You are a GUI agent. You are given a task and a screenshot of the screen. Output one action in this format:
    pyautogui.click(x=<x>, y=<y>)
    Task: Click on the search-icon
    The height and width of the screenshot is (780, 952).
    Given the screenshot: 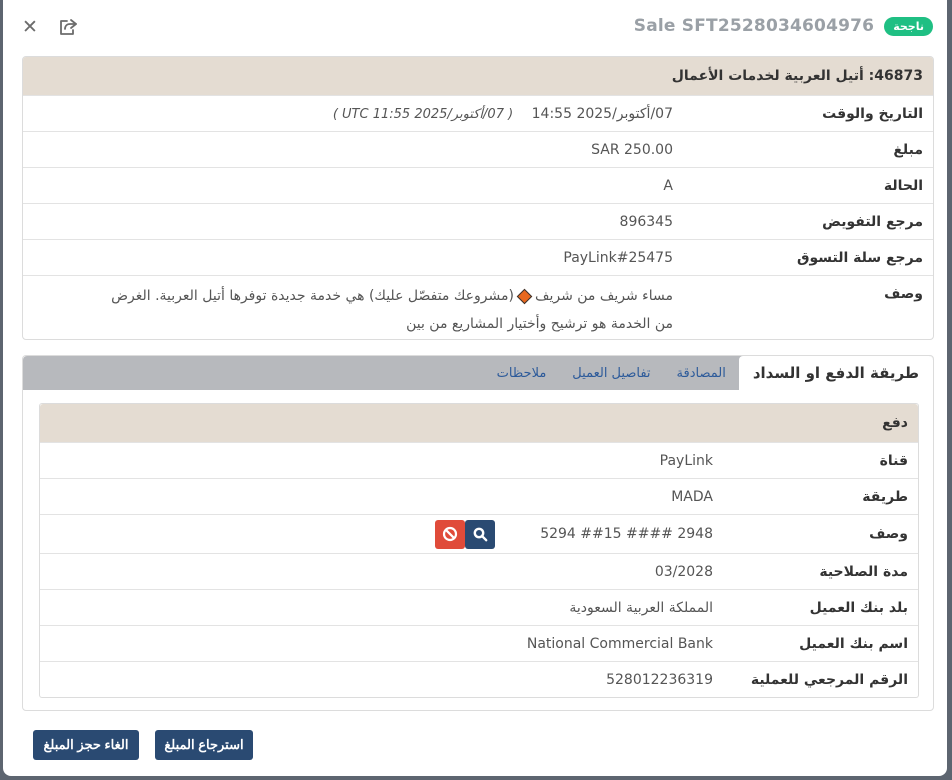 What is the action you would take?
    pyautogui.click(x=480, y=534)
    